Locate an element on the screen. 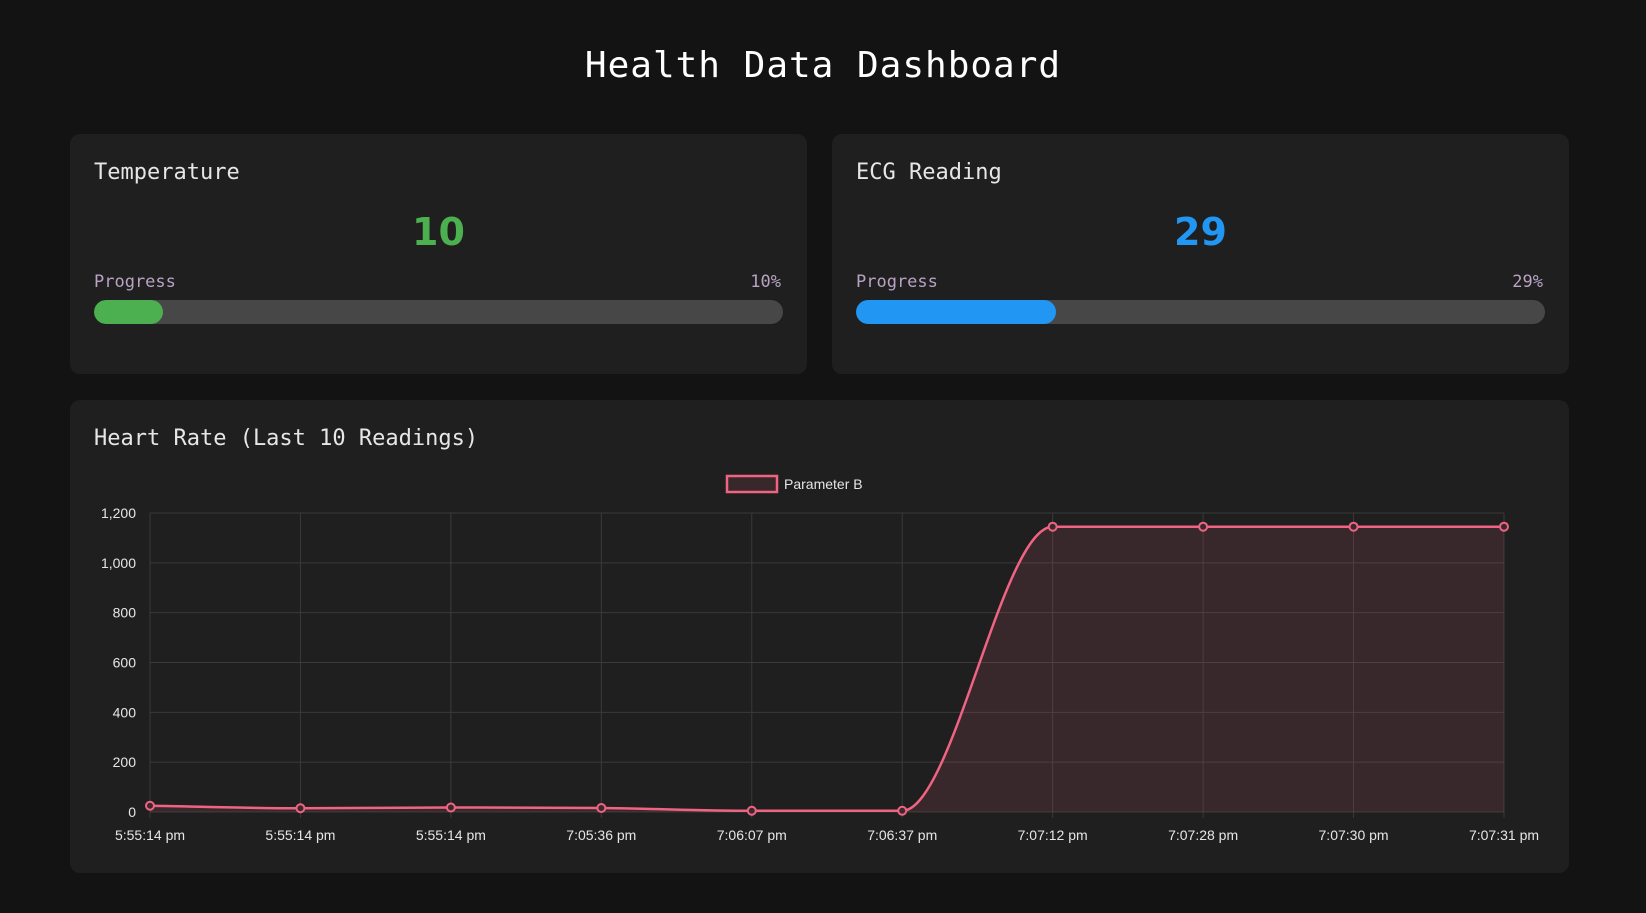 The image size is (1646, 913). y-tick-label: 200 is located at coordinates (125, 762).